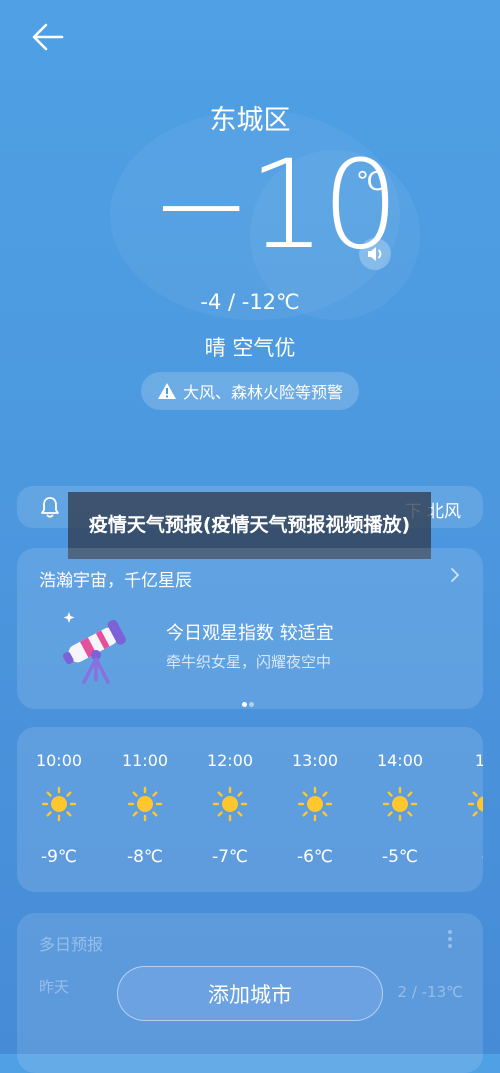 This screenshot has width=500, height=1073. I want to click on stargazing-subtitle: 牵牛织女星，闪耀夜空中, so click(249, 662).